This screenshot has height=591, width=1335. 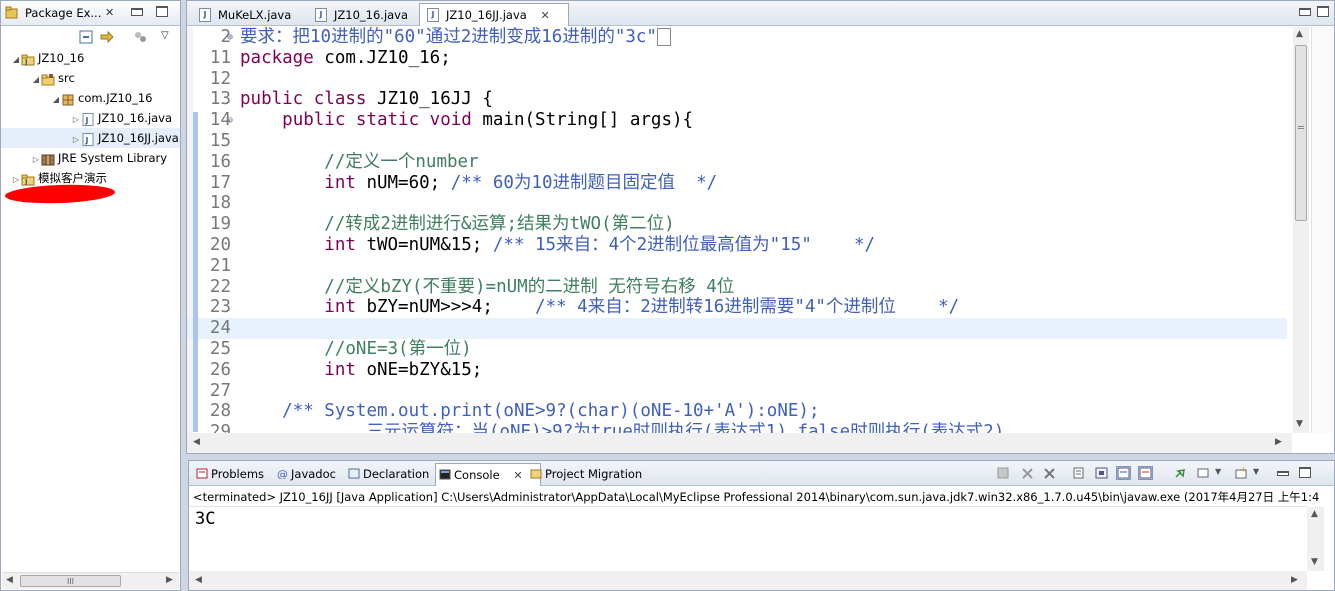 I want to click on tree-item: ◢ src, so click(x=90, y=78).